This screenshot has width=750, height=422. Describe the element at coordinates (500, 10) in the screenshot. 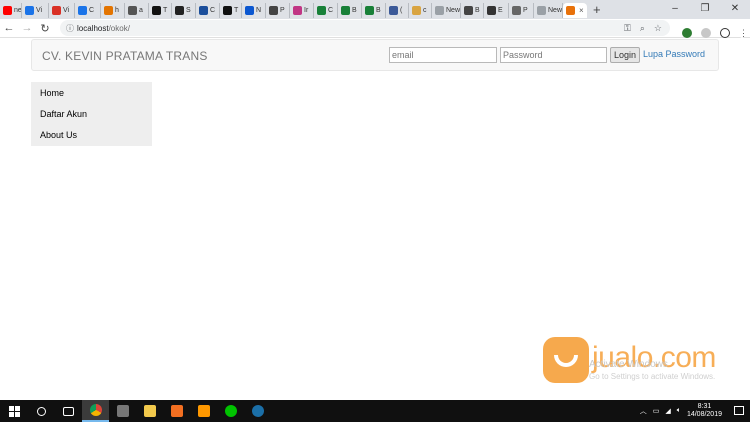

I see `tab-label: E` at that location.